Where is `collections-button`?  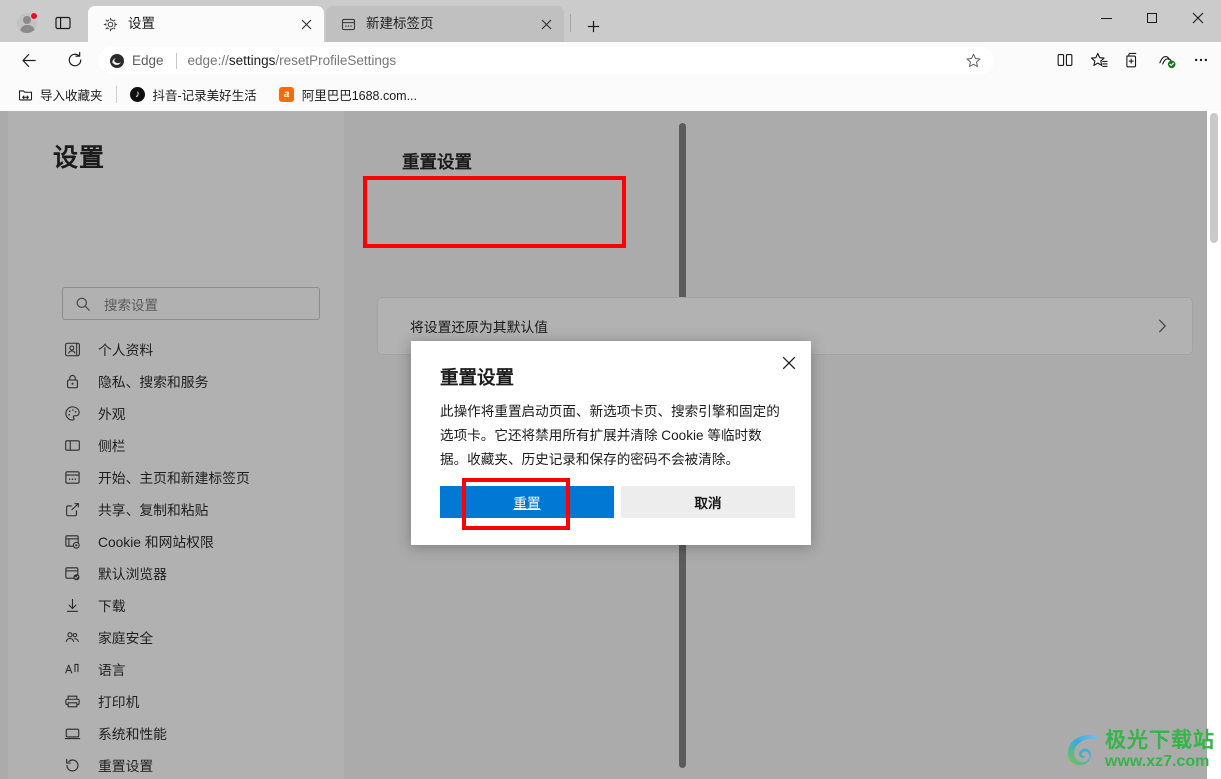
collections-button is located at coordinates (1133, 60).